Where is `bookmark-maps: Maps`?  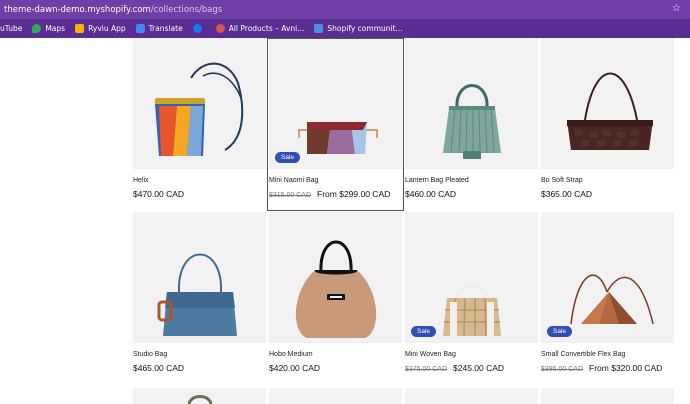
bookmark-maps: Maps is located at coordinates (48, 28).